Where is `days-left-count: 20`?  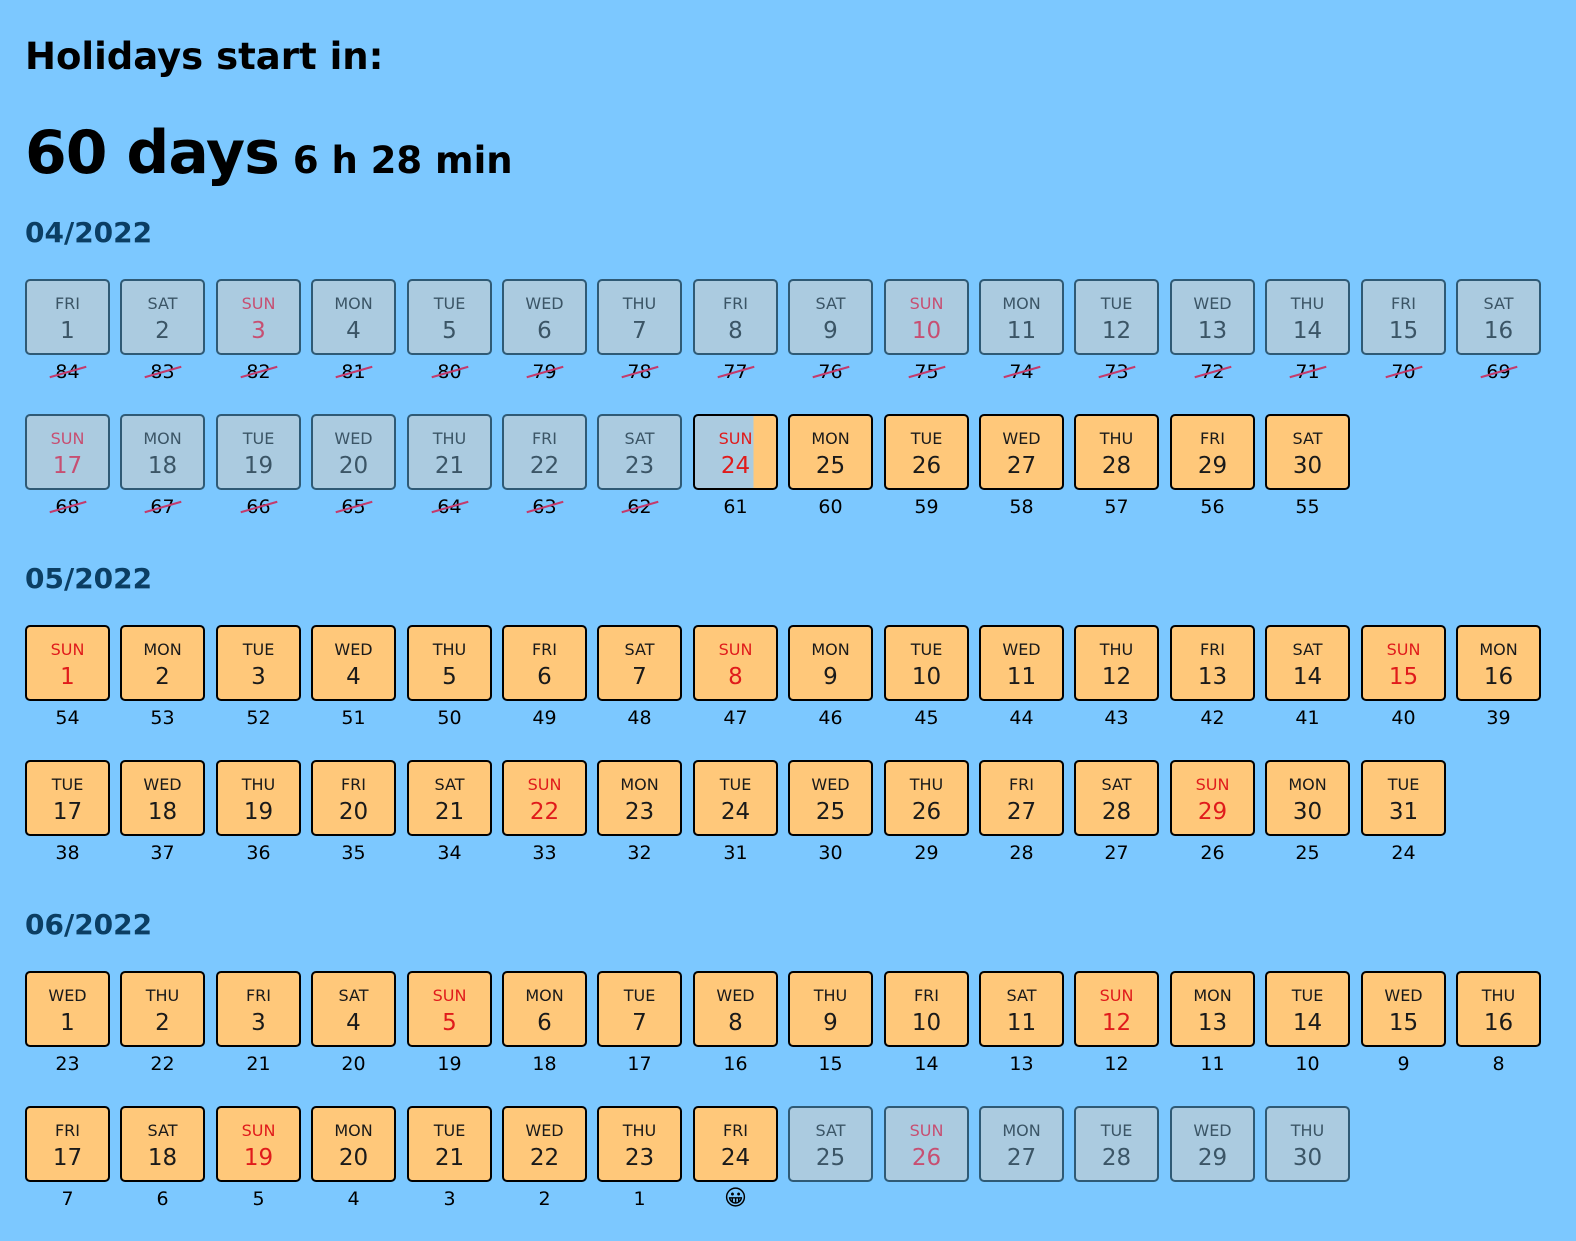 days-left-count: 20 is located at coordinates (353, 1064).